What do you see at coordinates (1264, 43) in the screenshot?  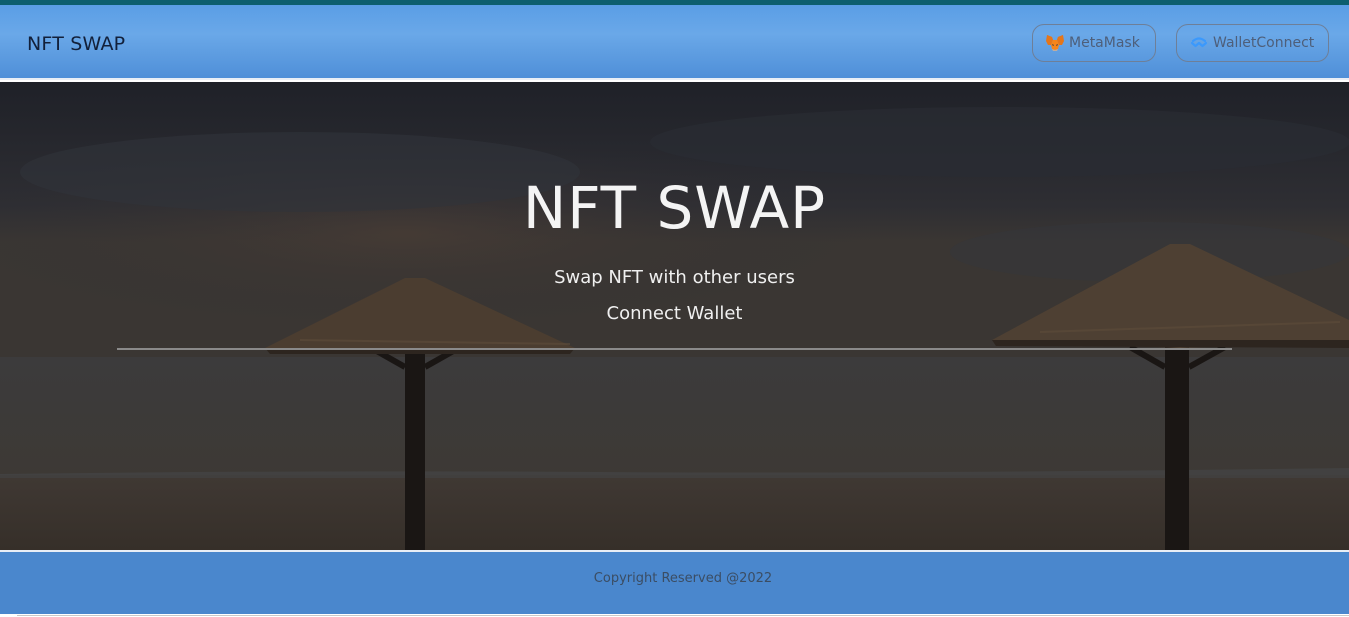 I see `walletconnect-button-label: WalletConnect` at bounding box center [1264, 43].